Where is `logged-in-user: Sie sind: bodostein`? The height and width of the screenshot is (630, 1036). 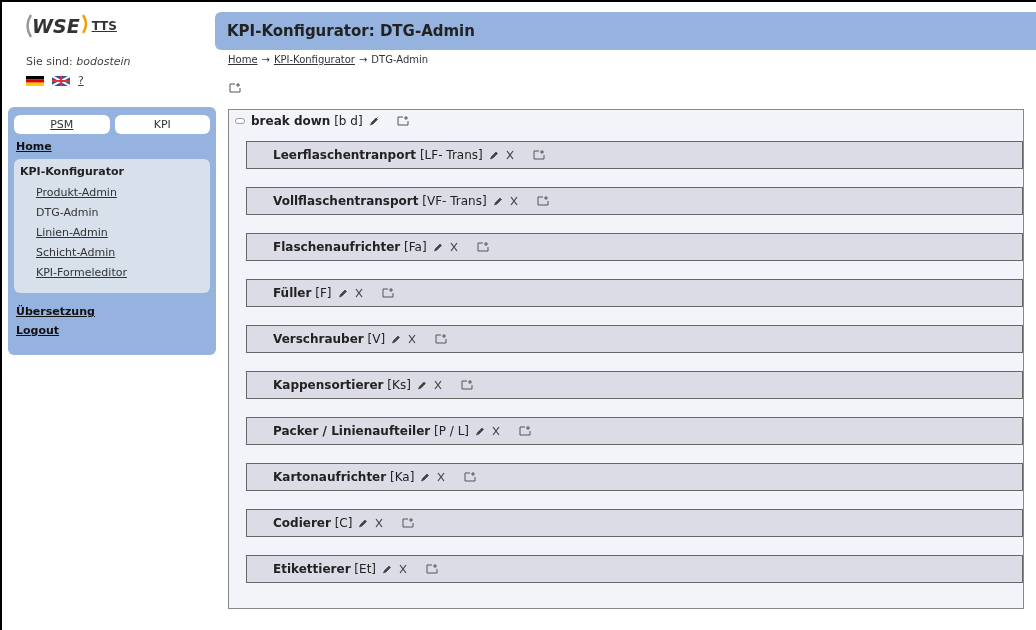
logged-in-user: Sie sind: bodostein is located at coordinates (79, 61).